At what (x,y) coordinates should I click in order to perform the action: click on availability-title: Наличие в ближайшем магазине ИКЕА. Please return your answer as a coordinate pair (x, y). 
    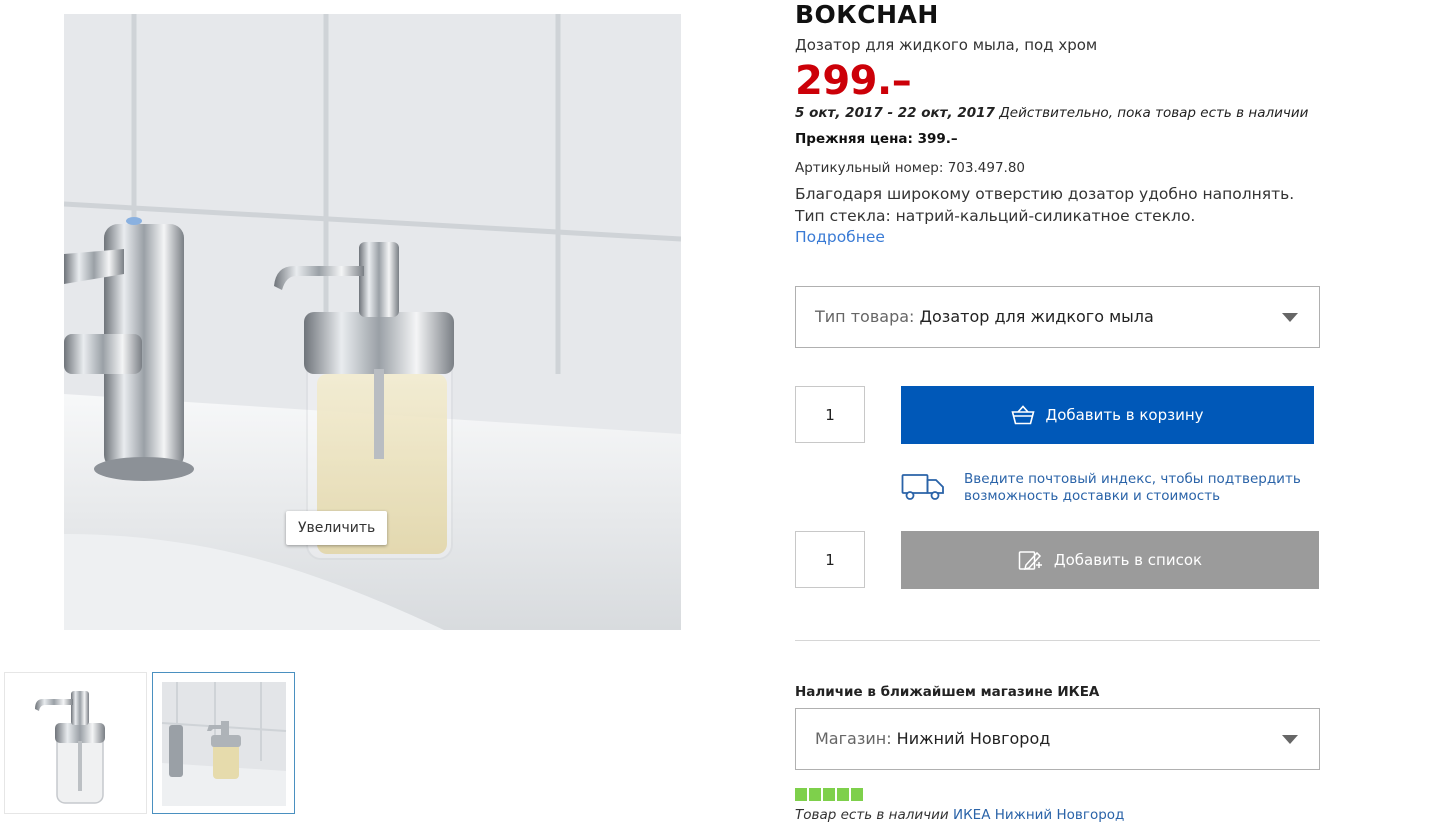
    Looking at the image, I should click on (947, 692).